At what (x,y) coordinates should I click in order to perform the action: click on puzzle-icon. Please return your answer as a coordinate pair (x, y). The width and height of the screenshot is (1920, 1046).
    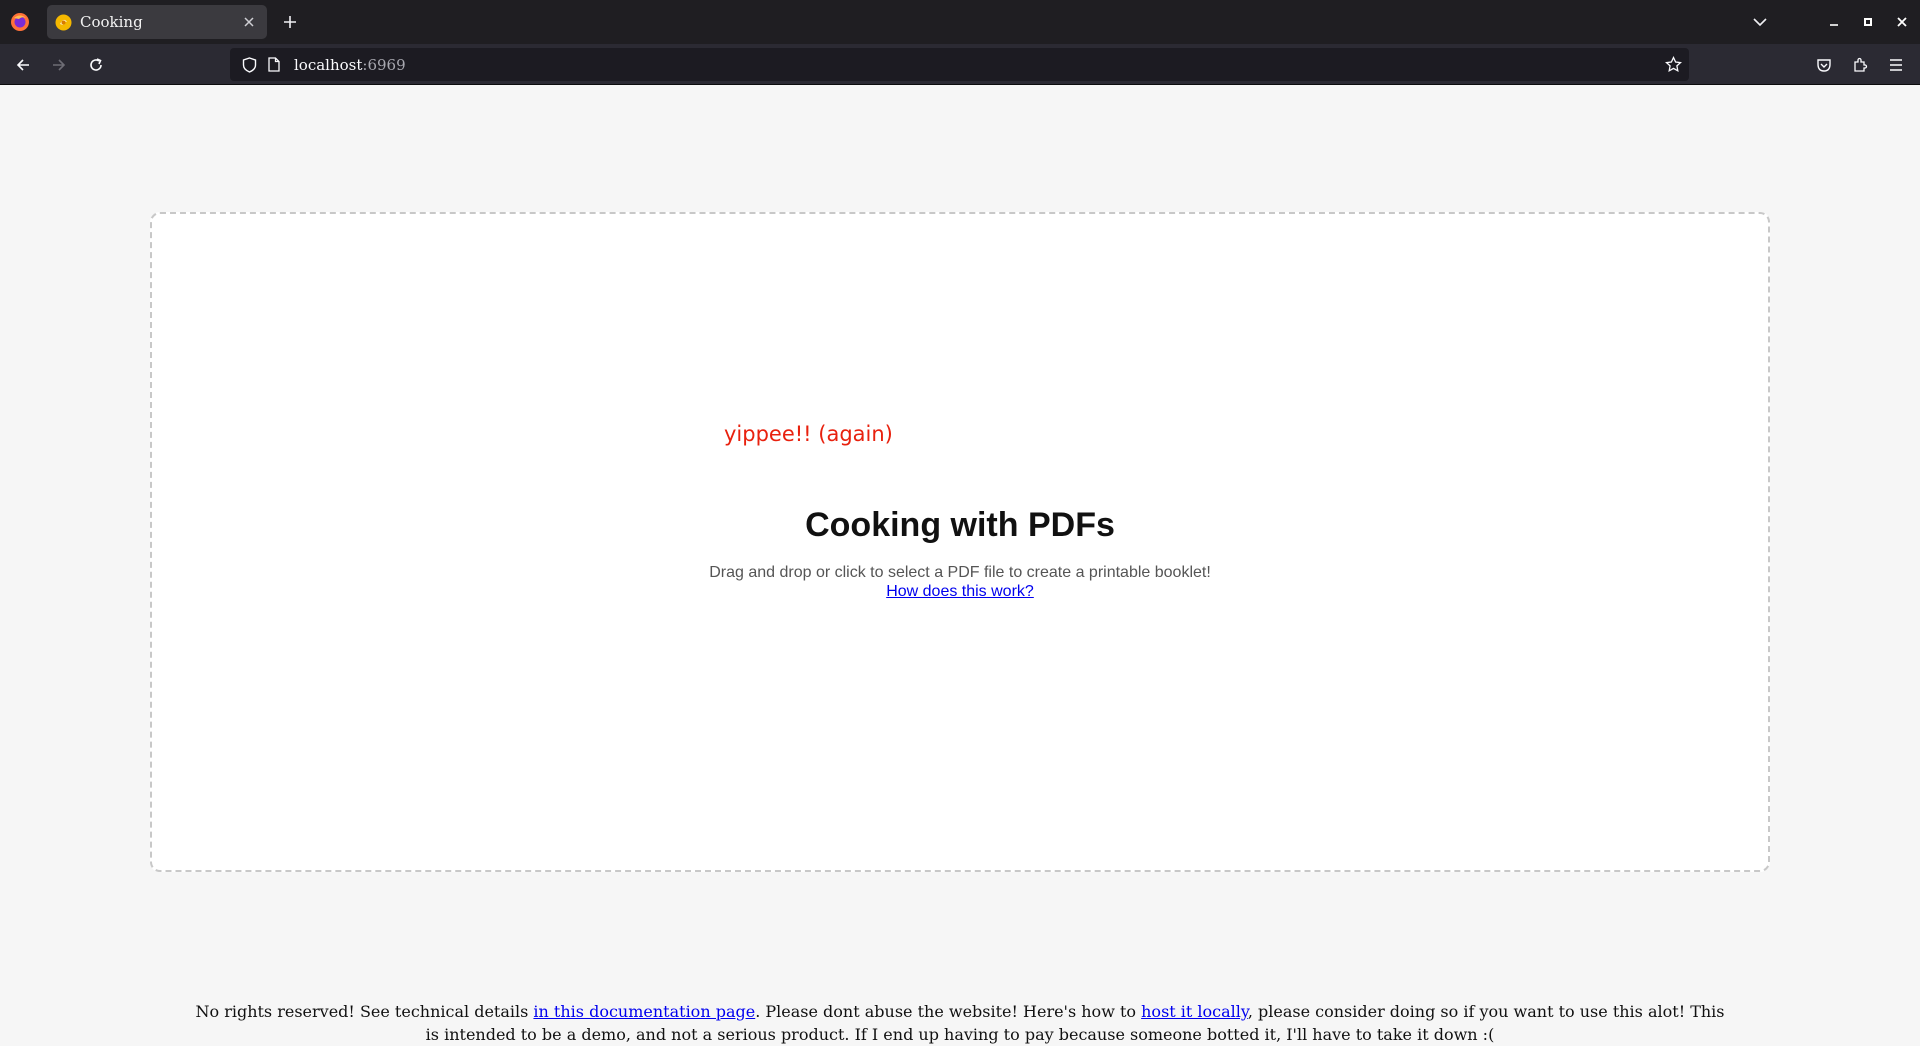
    Looking at the image, I should click on (1860, 65).